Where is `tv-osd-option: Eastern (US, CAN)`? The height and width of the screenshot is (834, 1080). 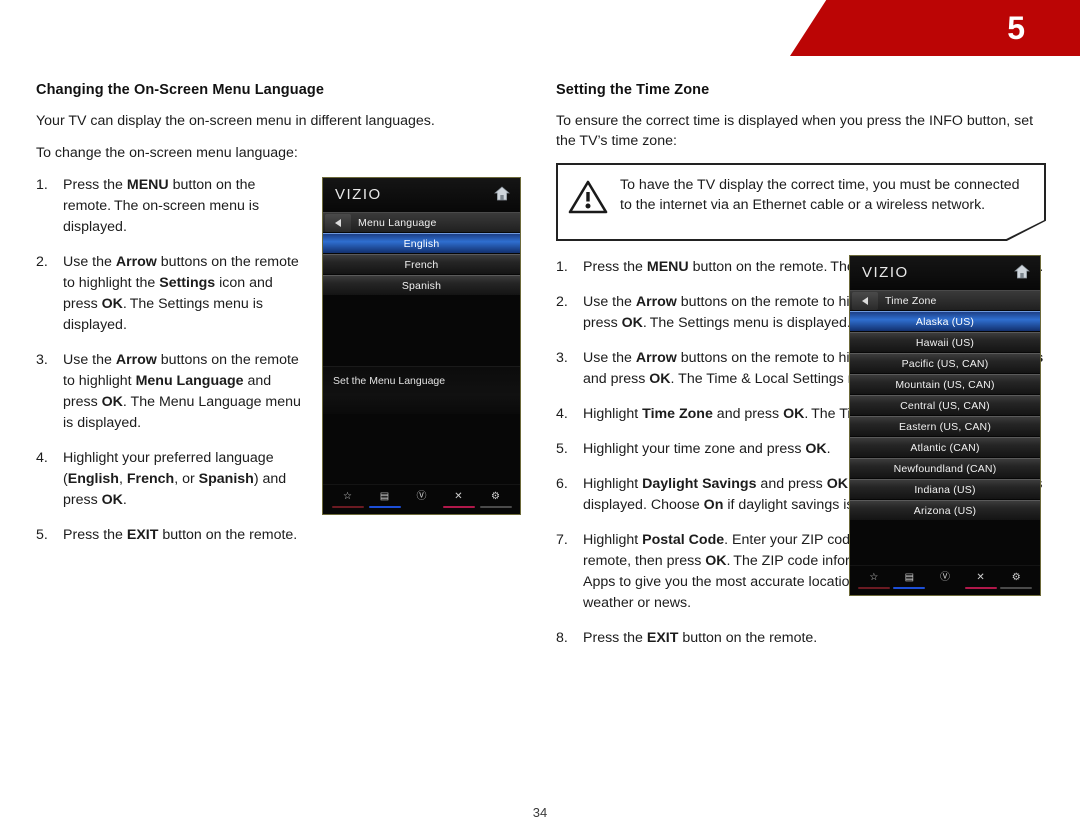 tv-osd-option: Eastern (US, CAN) is located at coordinates (945, 426).